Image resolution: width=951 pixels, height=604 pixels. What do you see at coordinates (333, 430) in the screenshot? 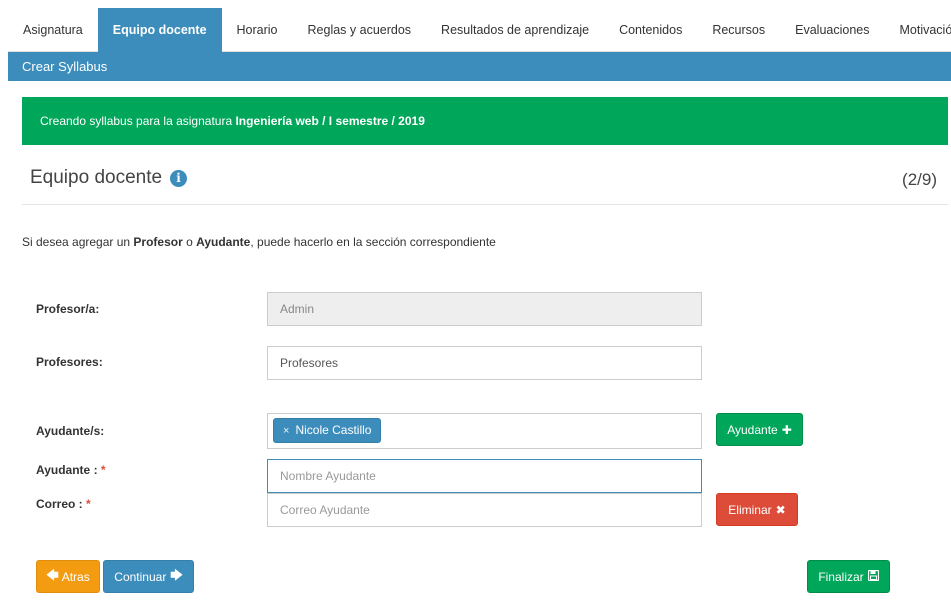
I see `ayudante-tag-label: Nicole Castillo` at bounding box center [333, 430].